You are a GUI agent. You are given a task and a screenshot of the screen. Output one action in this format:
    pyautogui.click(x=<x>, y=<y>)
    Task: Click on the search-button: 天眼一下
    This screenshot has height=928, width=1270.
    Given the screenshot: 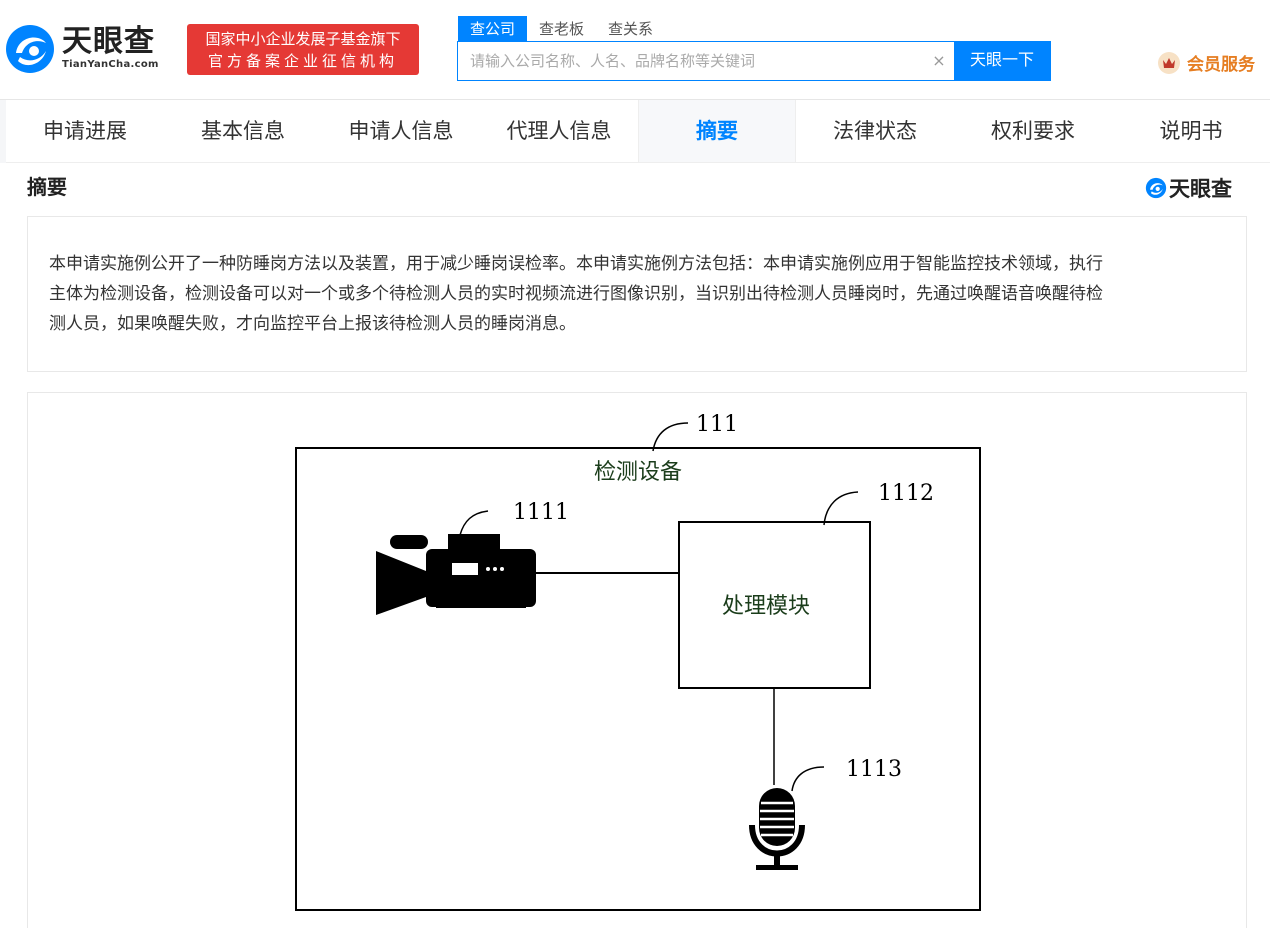 What is the action you would take?
    pyautogui.click(x=1002, y=61)
    